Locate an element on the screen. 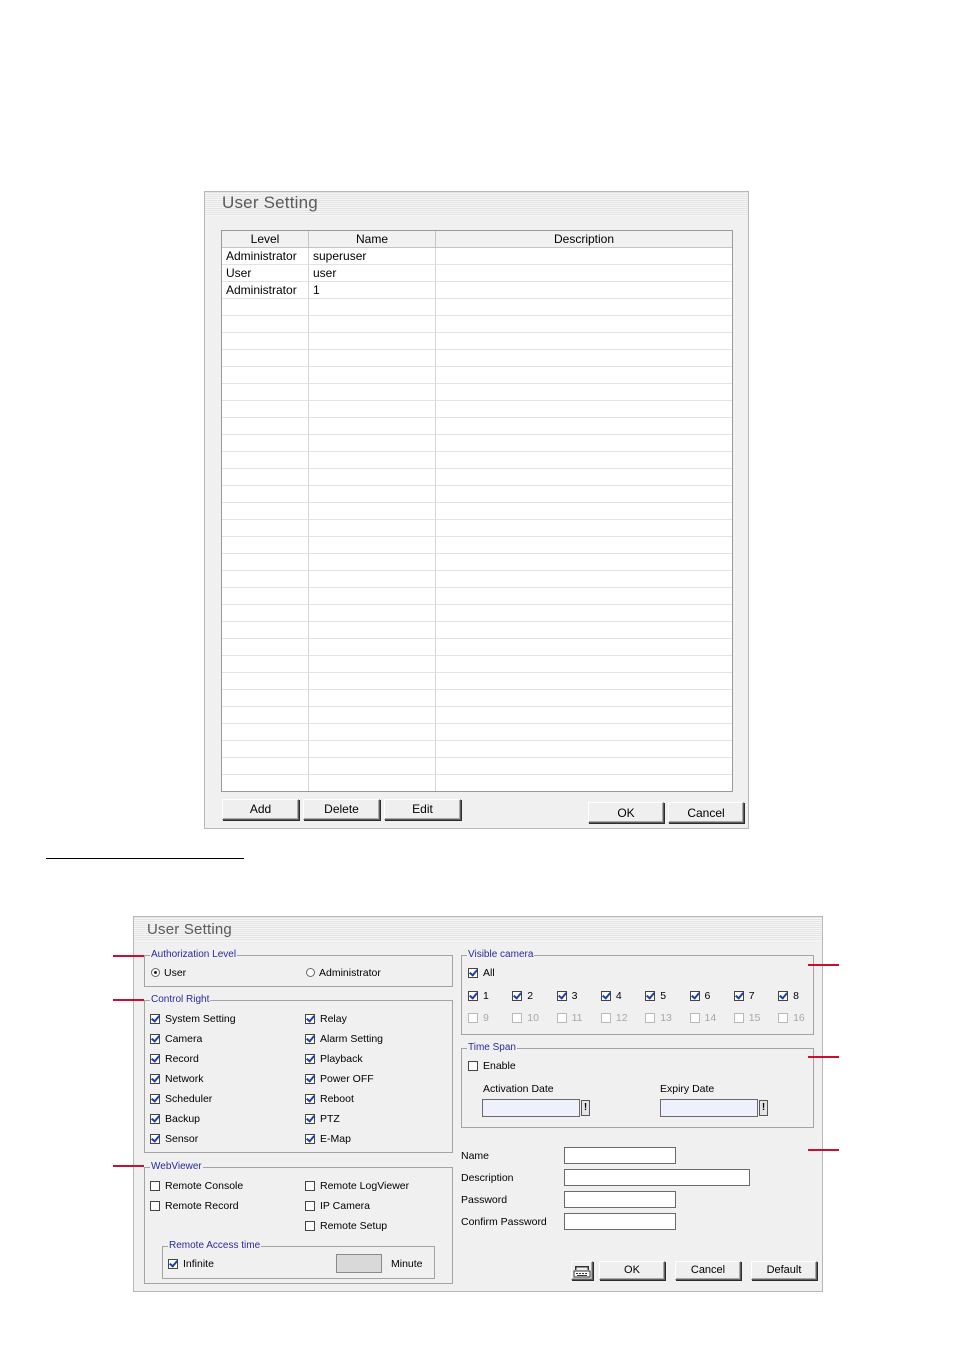 The image size is (954, 1350). checkbox-camera-14: 14 is located at coordinates (702, 1018).